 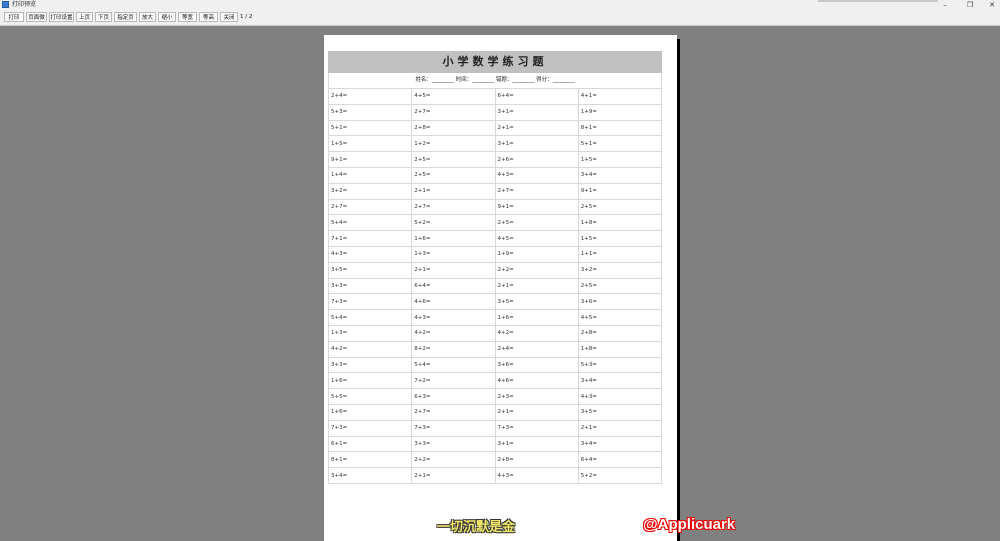 What do you see at coordinates (61, 17) in the screenshot?
I see `print-settings-button: 打印设置` at bounding box center [61, 17].